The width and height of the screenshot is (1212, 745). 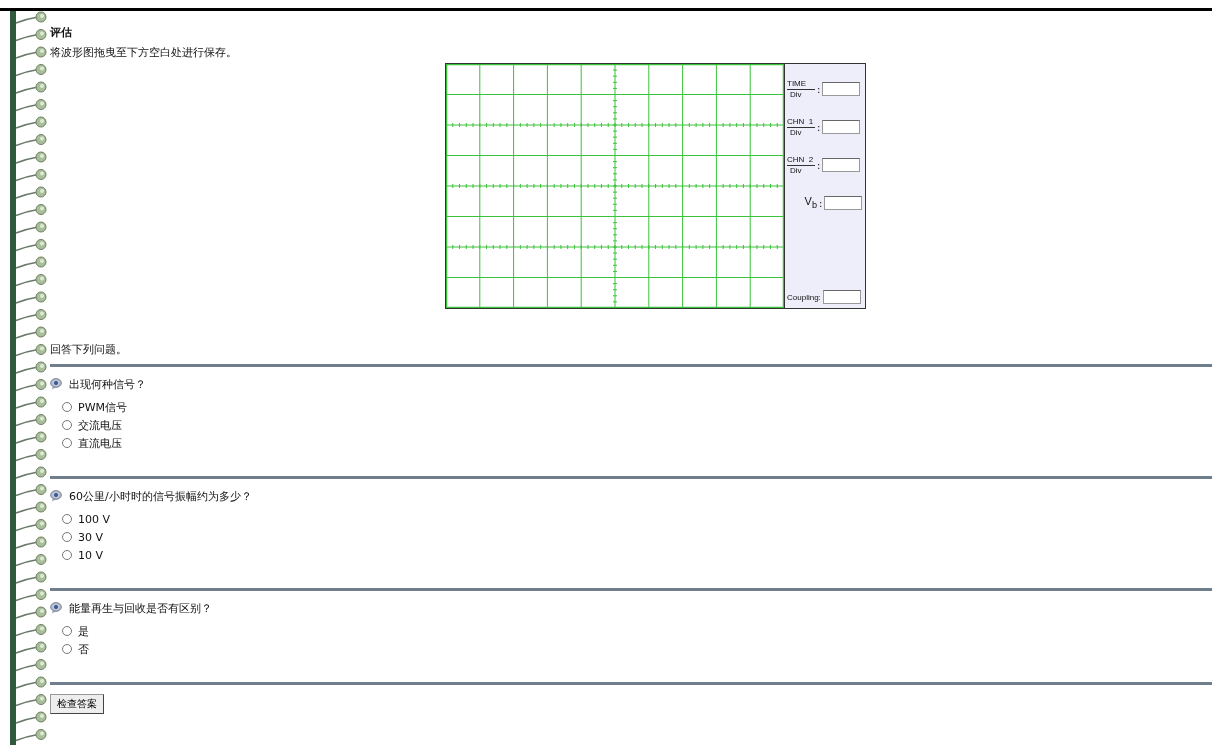 I want to click on question-text: 60公里/小时时的信号振幅约为多少？, so click(x=160, y=496).